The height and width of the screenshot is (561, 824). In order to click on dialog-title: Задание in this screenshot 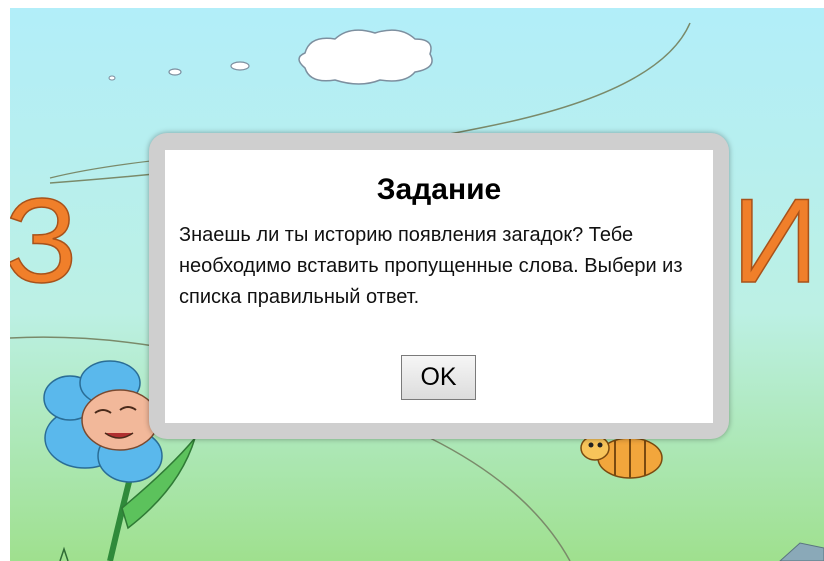, I will do `click(439, 189)`.